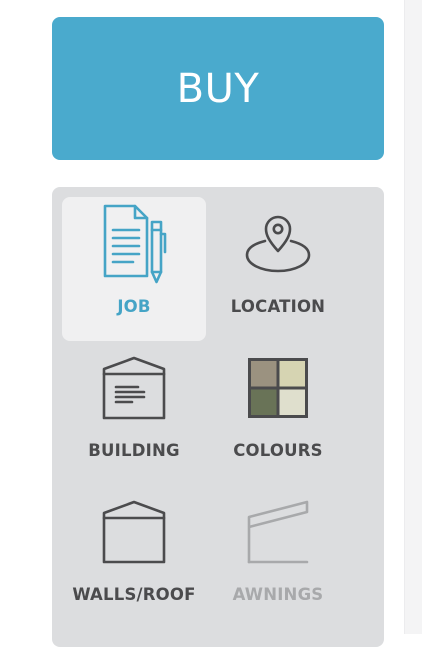 The height and width of the screenshot is (647, 422). I want to click on document-pencil-icon, so click(134, 244).